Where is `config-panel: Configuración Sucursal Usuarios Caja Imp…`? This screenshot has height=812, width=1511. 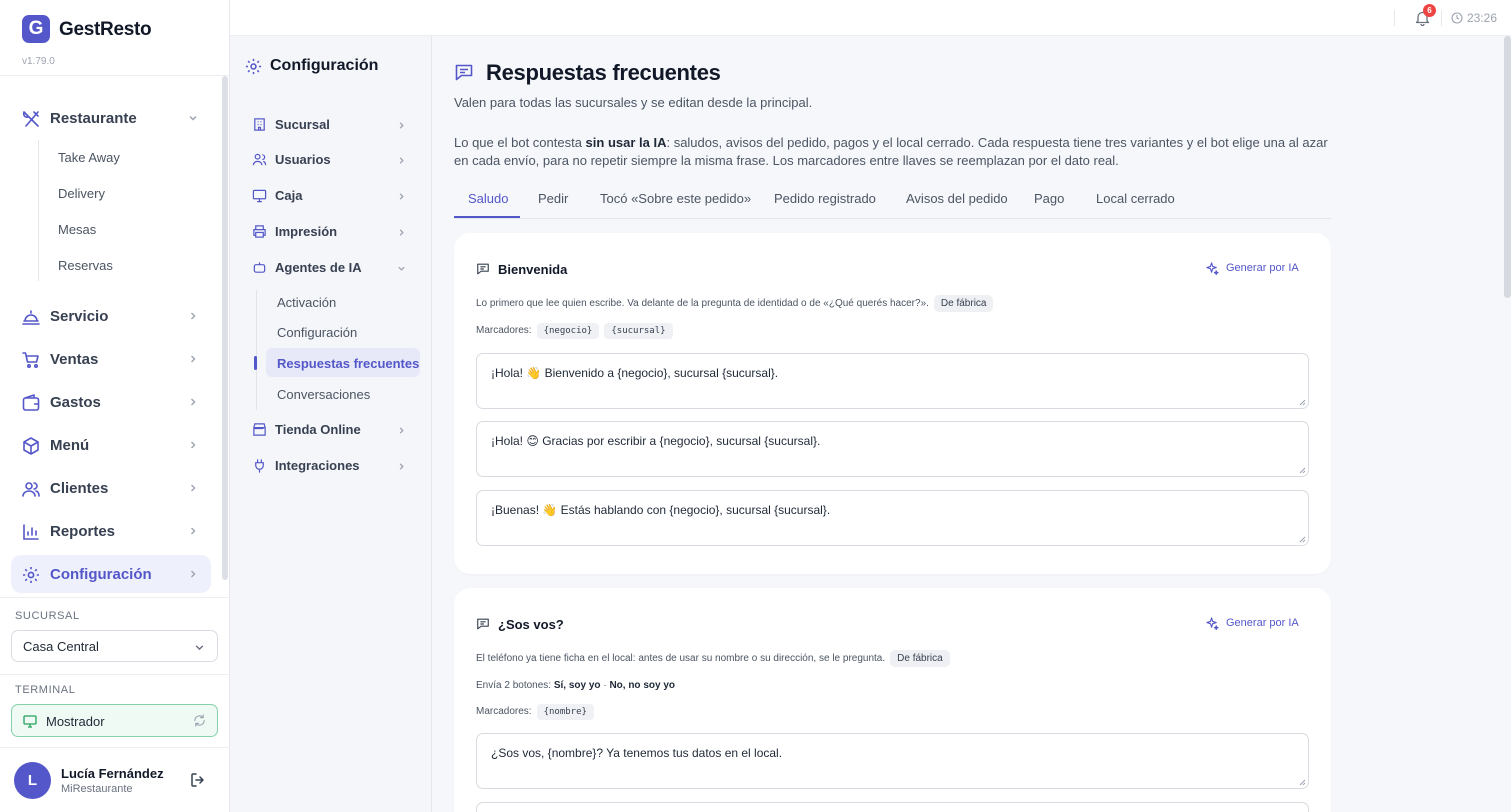
config-panel: Configuración Sucursal Usuarios Caja Imp… is located at coordinates (331, 424).